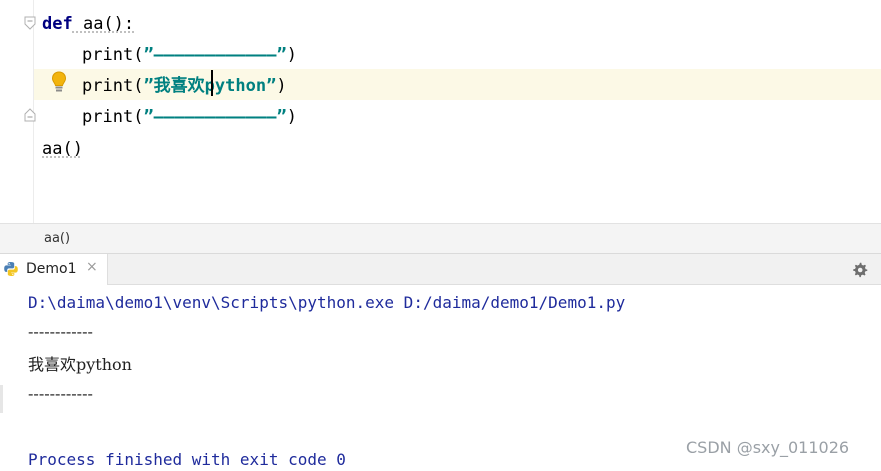  What do you see at coordinates (92, 267) in the screenshot?
I see `tab-close-icon: ×` at bounding box center [92, 267].